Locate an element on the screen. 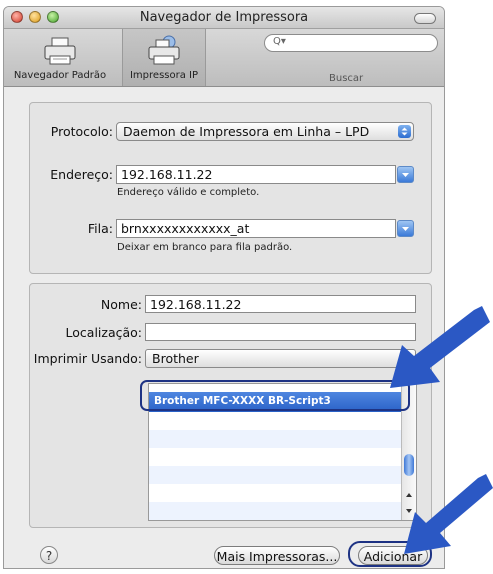 The image size is (493, 574). printer-icon is located at coordinates (60, 51).